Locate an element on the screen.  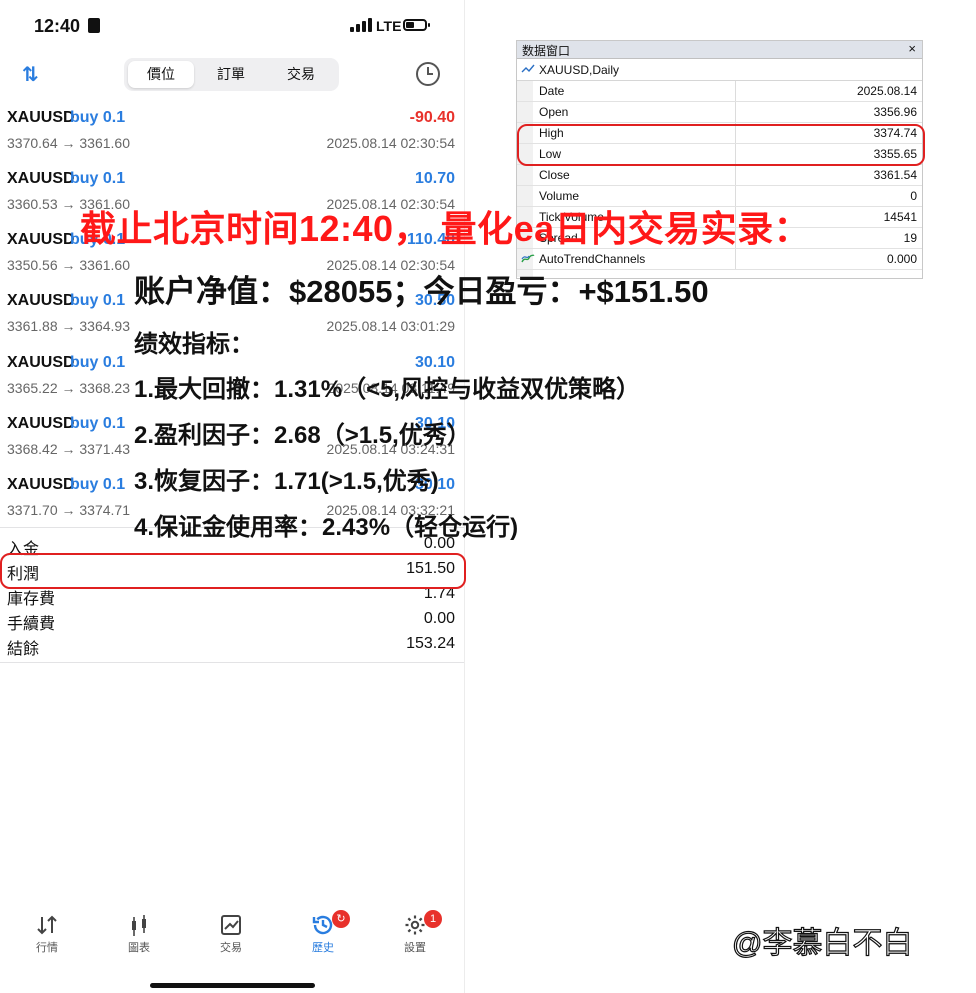
trade-time: 2025.08.14 02:30:54 is located at coordinates (390, 143).